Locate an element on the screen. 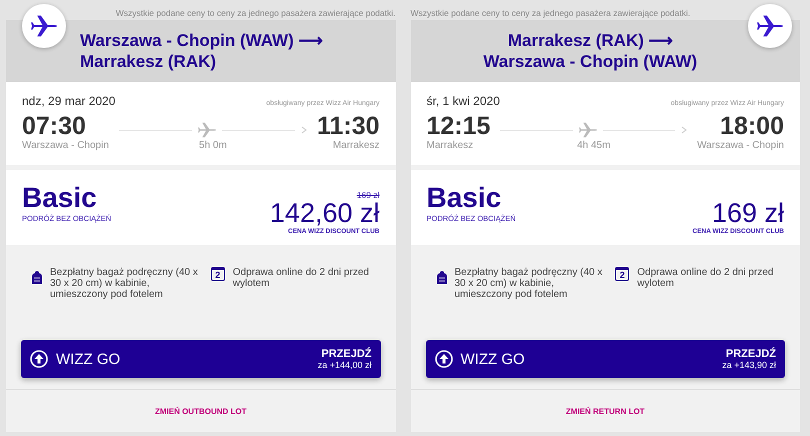 The width and height of the screenshot is (810, 436). departure-place: Warszawa - Chopin is located at coordinates (65, 145).